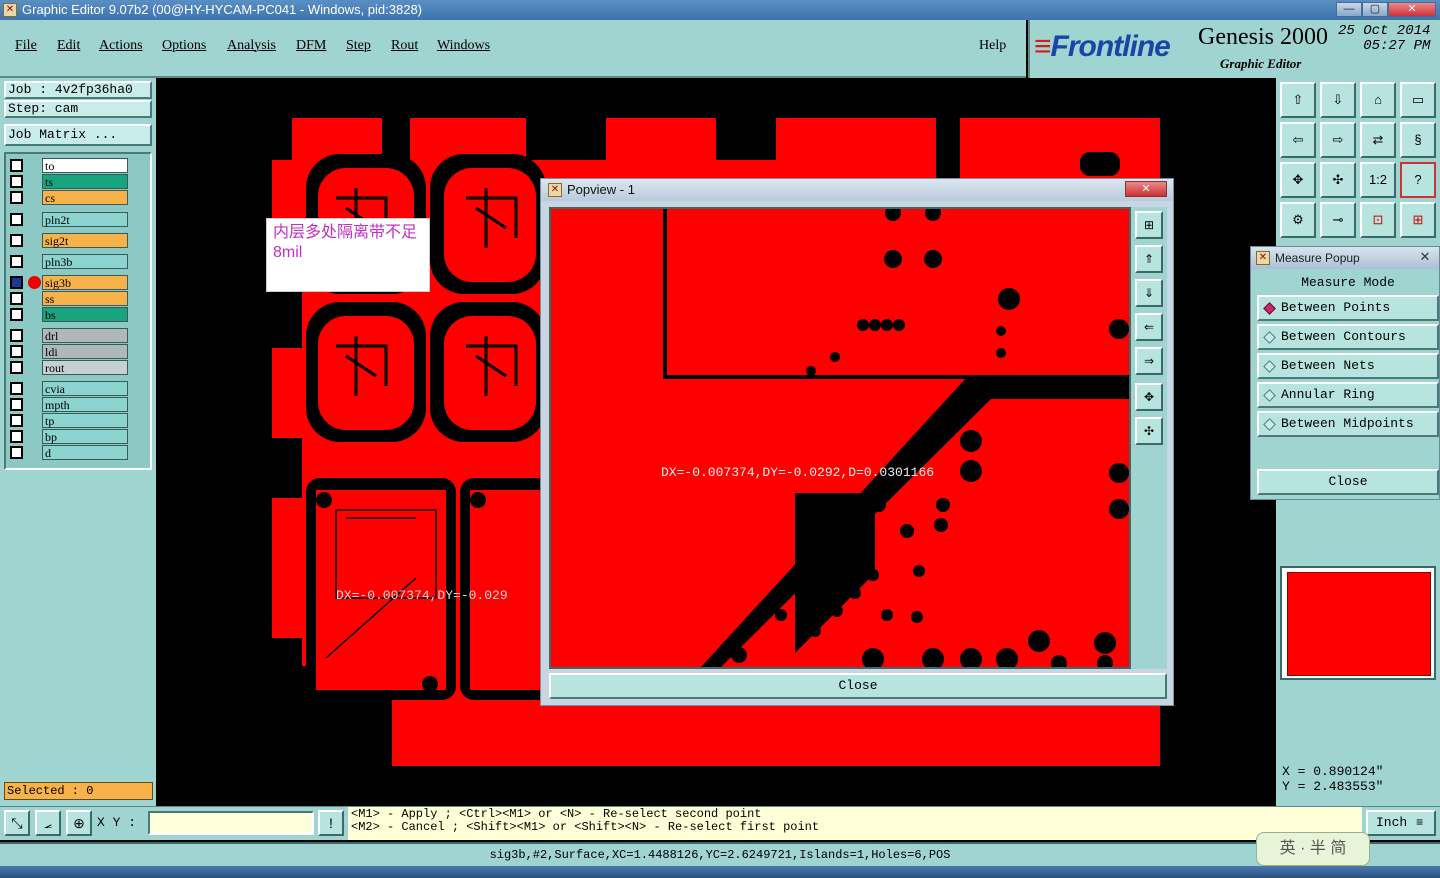 The width and height of the screenshot is (1440, 878). Describe the element at coordinates (184, 46) in the screenshot. I see `menu-options: Options` at that location.